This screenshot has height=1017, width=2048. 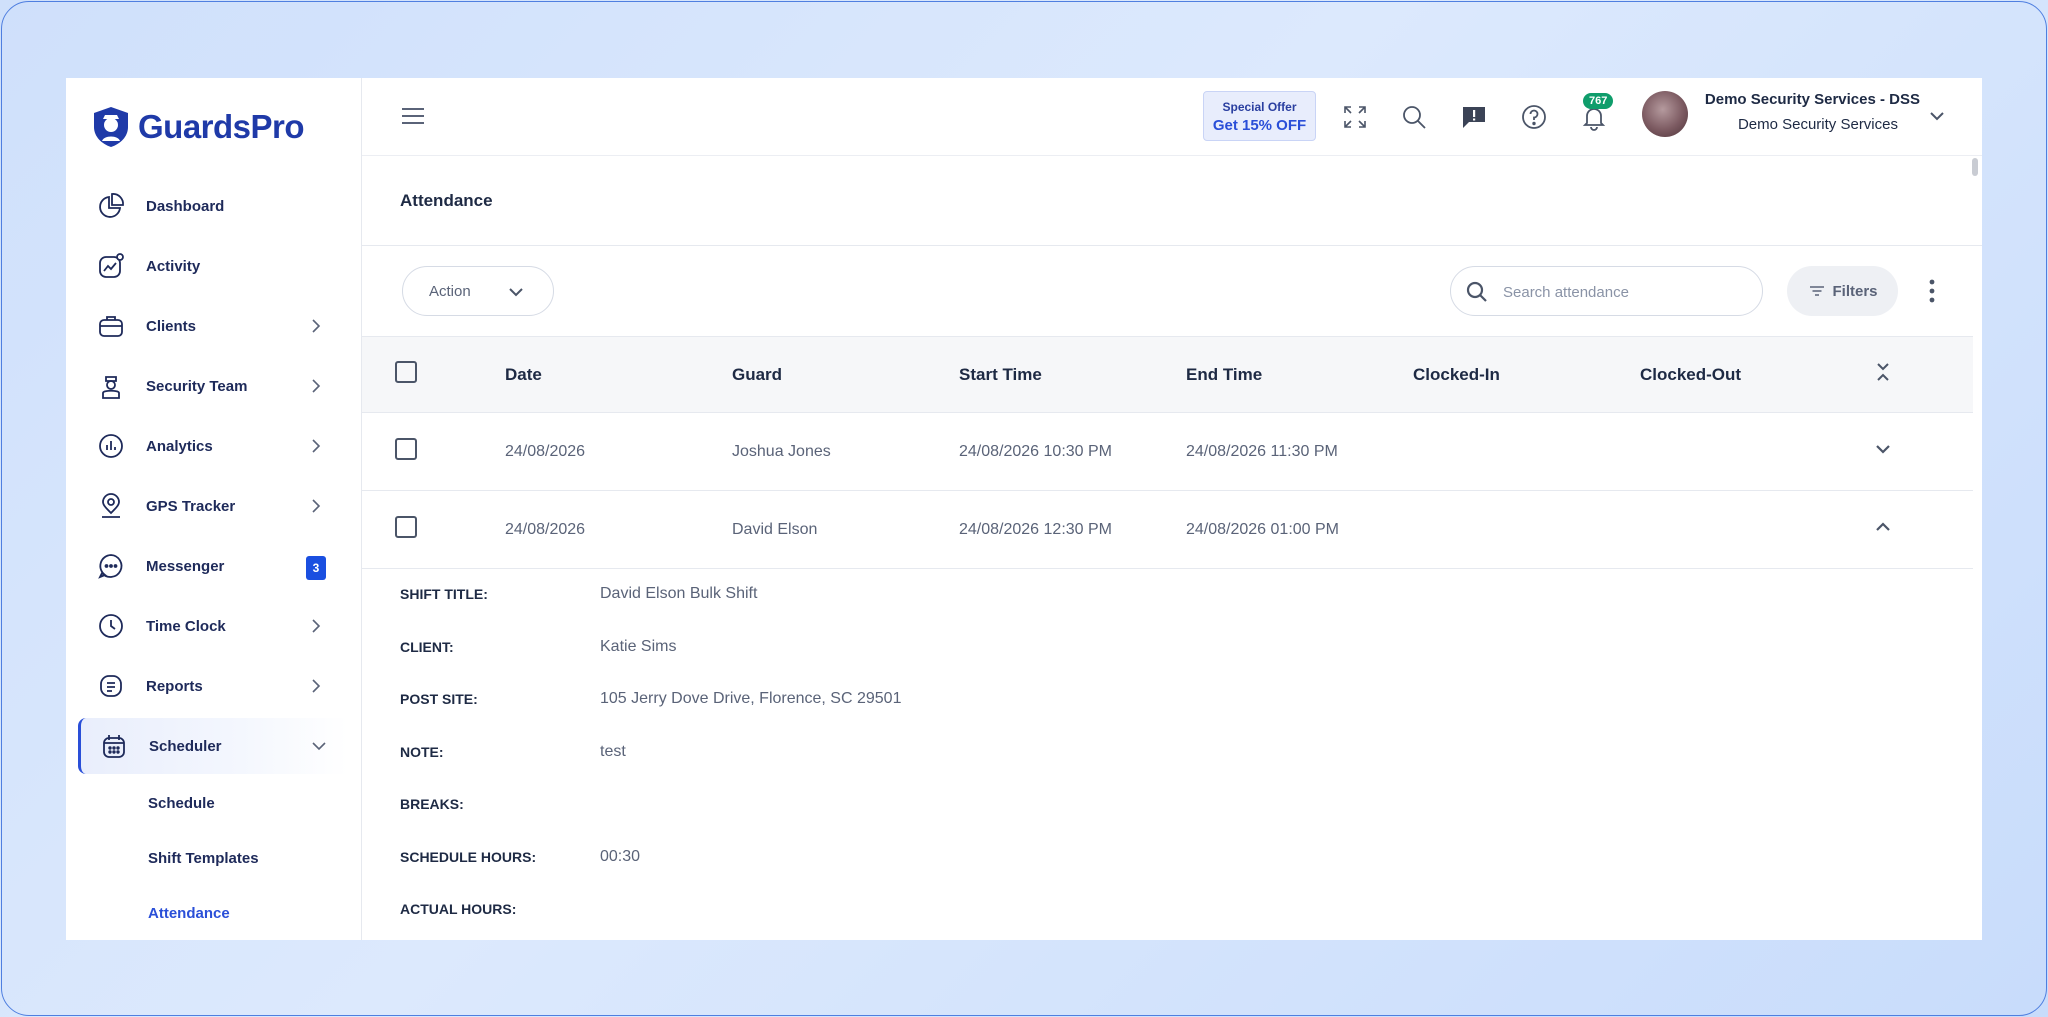 What do you see at coordinates (1259, 107) in the screenshot?
I see `offer-title: Special Offer` at bounding box center [1259, 107].